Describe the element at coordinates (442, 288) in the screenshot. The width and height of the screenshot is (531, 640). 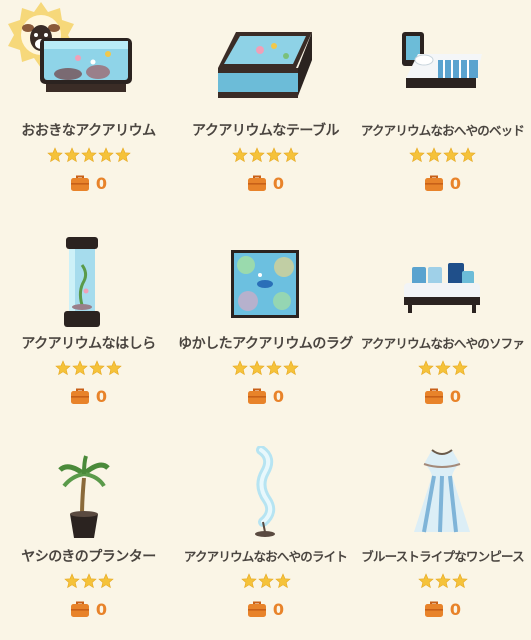
I see `aquarium-sofa-icon` at that location.